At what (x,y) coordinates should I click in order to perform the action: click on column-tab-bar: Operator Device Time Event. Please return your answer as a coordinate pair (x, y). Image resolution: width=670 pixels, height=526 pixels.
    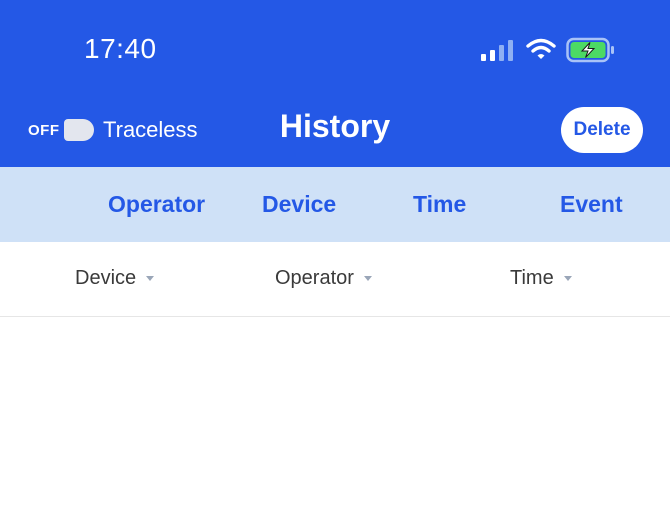
    Looking at the image, I should click on (335, 204).